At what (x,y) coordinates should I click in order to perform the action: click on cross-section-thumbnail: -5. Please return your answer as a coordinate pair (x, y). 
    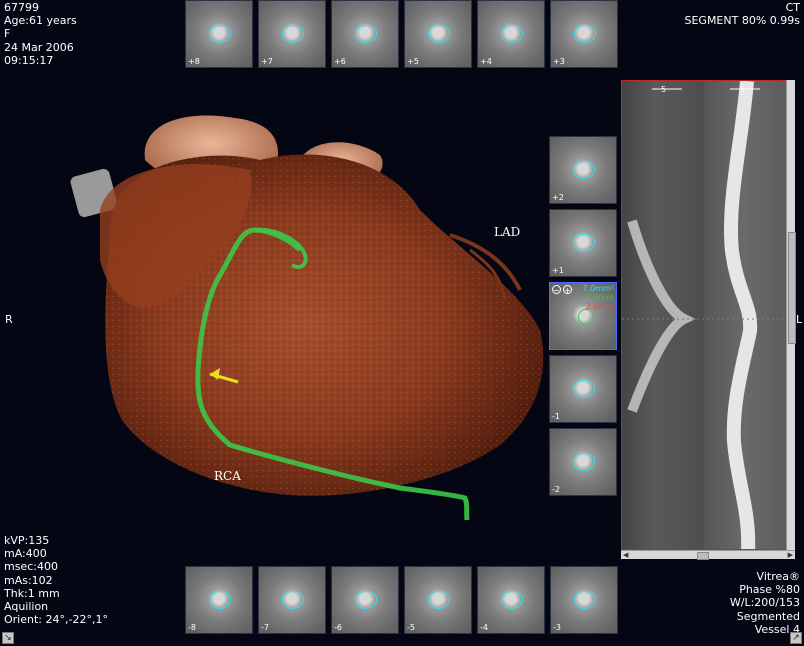
    Looking at the image, I should click on (438, 600).